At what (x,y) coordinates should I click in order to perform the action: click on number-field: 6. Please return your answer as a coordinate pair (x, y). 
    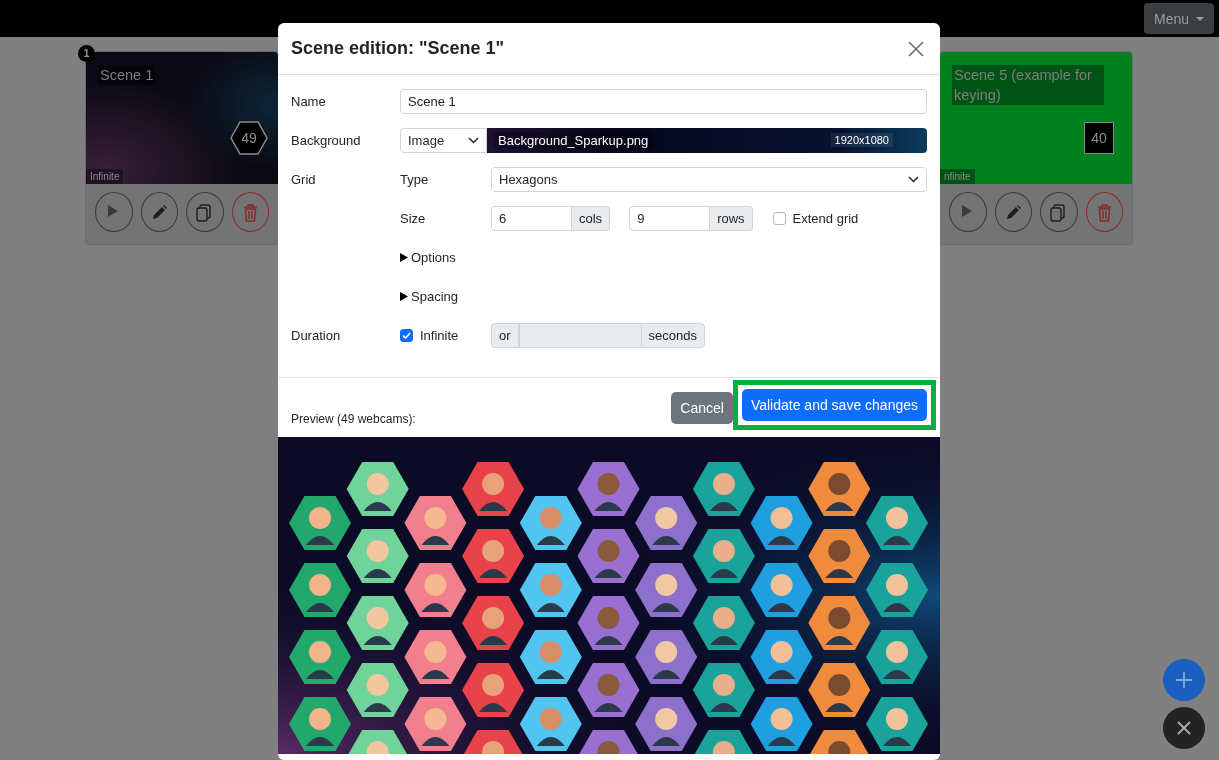
    Looking at the image, I should click on (531, 218).